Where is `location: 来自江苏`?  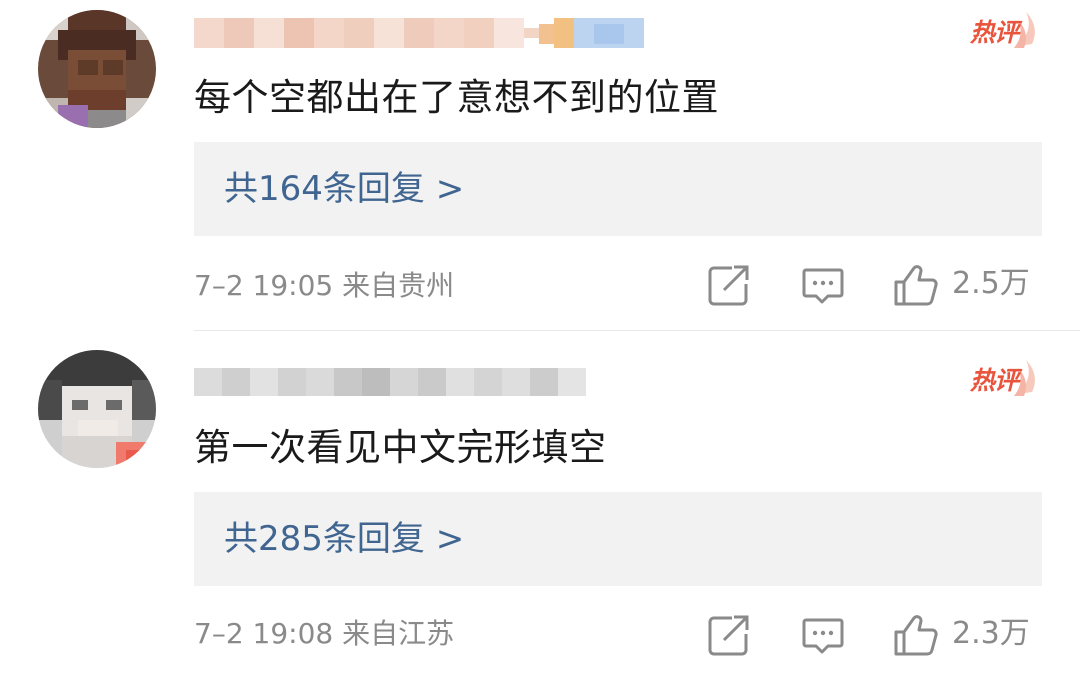
location: 来自江苏 is located at coordinates (398, 633).